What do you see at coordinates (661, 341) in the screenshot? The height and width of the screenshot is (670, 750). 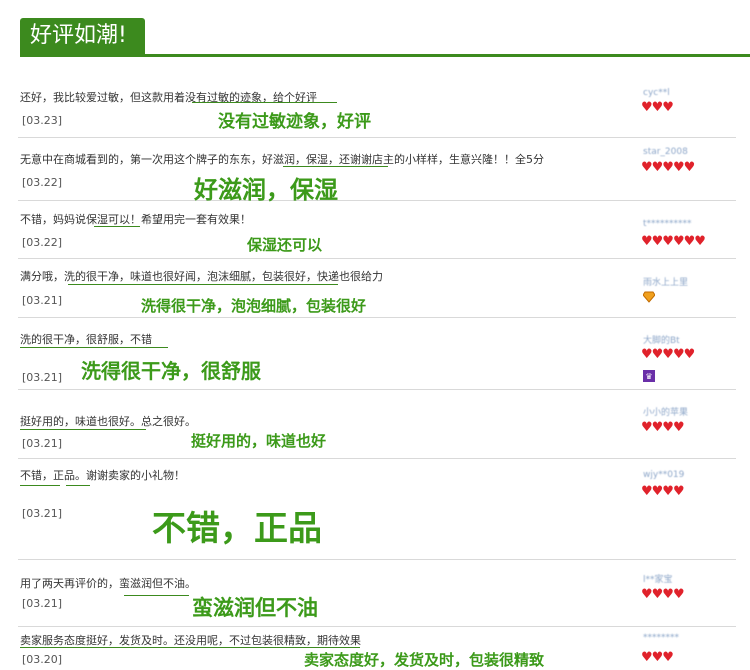 I see `reviewer-name: 大脚的Bt` at bounding box center [661, 341].